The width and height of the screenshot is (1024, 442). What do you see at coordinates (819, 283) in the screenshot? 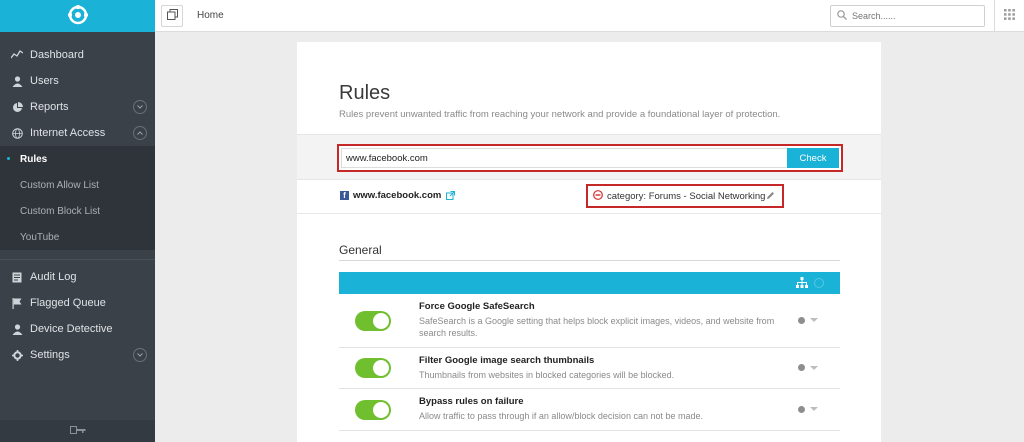
I see `info-icon` at bounding box center [819, 283].